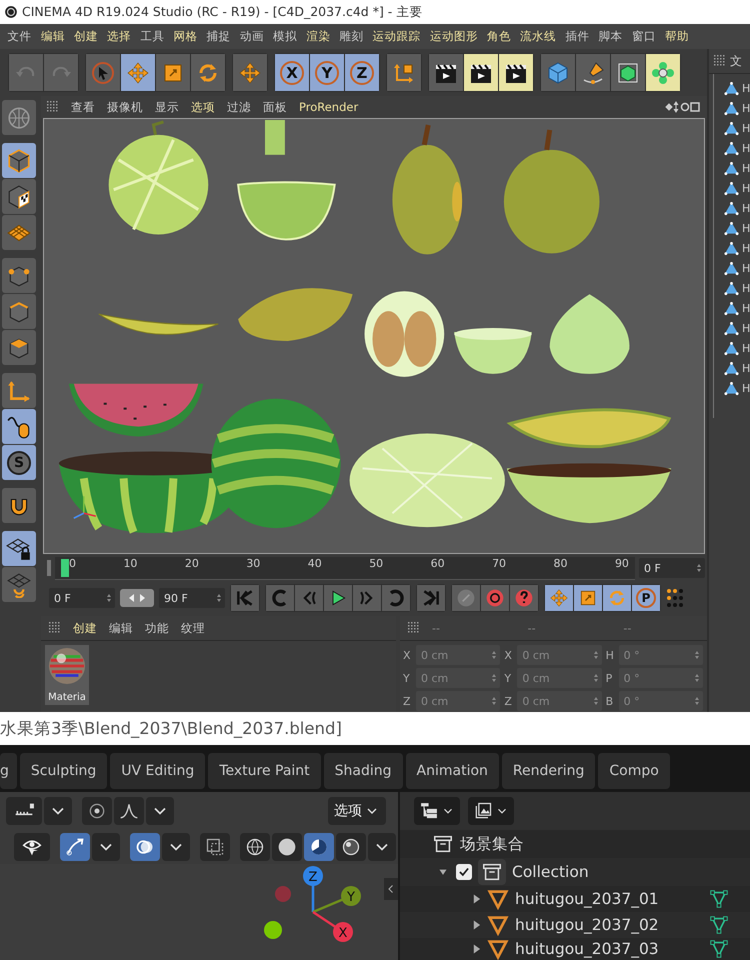 The height and width of the screenshot is (960, 750). I want to click on overlay-toggle-button, so click(145, 847).